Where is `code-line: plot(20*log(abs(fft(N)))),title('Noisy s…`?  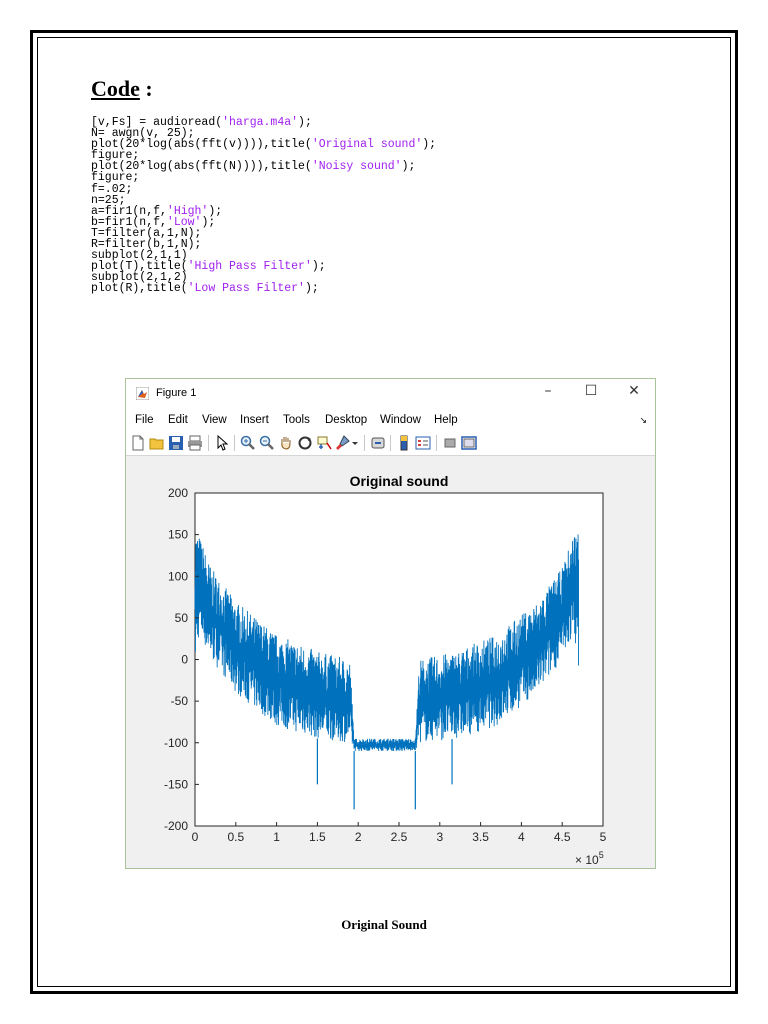 code-line: plot(20*log(abs(fft(N)))),title('Noisy s… is located at coordinates (253, 166).